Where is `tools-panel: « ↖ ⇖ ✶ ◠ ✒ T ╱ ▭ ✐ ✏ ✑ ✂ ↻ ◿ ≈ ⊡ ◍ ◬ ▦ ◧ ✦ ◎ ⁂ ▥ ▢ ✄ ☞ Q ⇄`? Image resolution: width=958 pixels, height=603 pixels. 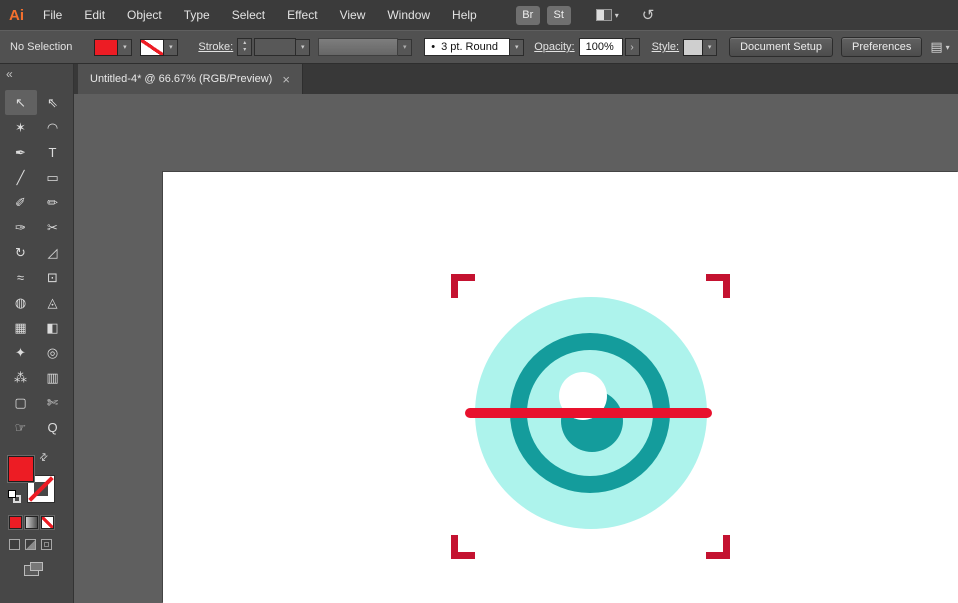 tools-panel: « ↖ ⇖ ✶ ◠ ✒ T ╱ ▭ ✐ ✏ ✑ ✂ ↻ ◿ ≈ ⊡ ◍ ◬ ▦ ◧ ✦ ◎ ⁂ ▥ ▢ ✄ ☞ Q ⇄ is located at coordinates (37, 333).